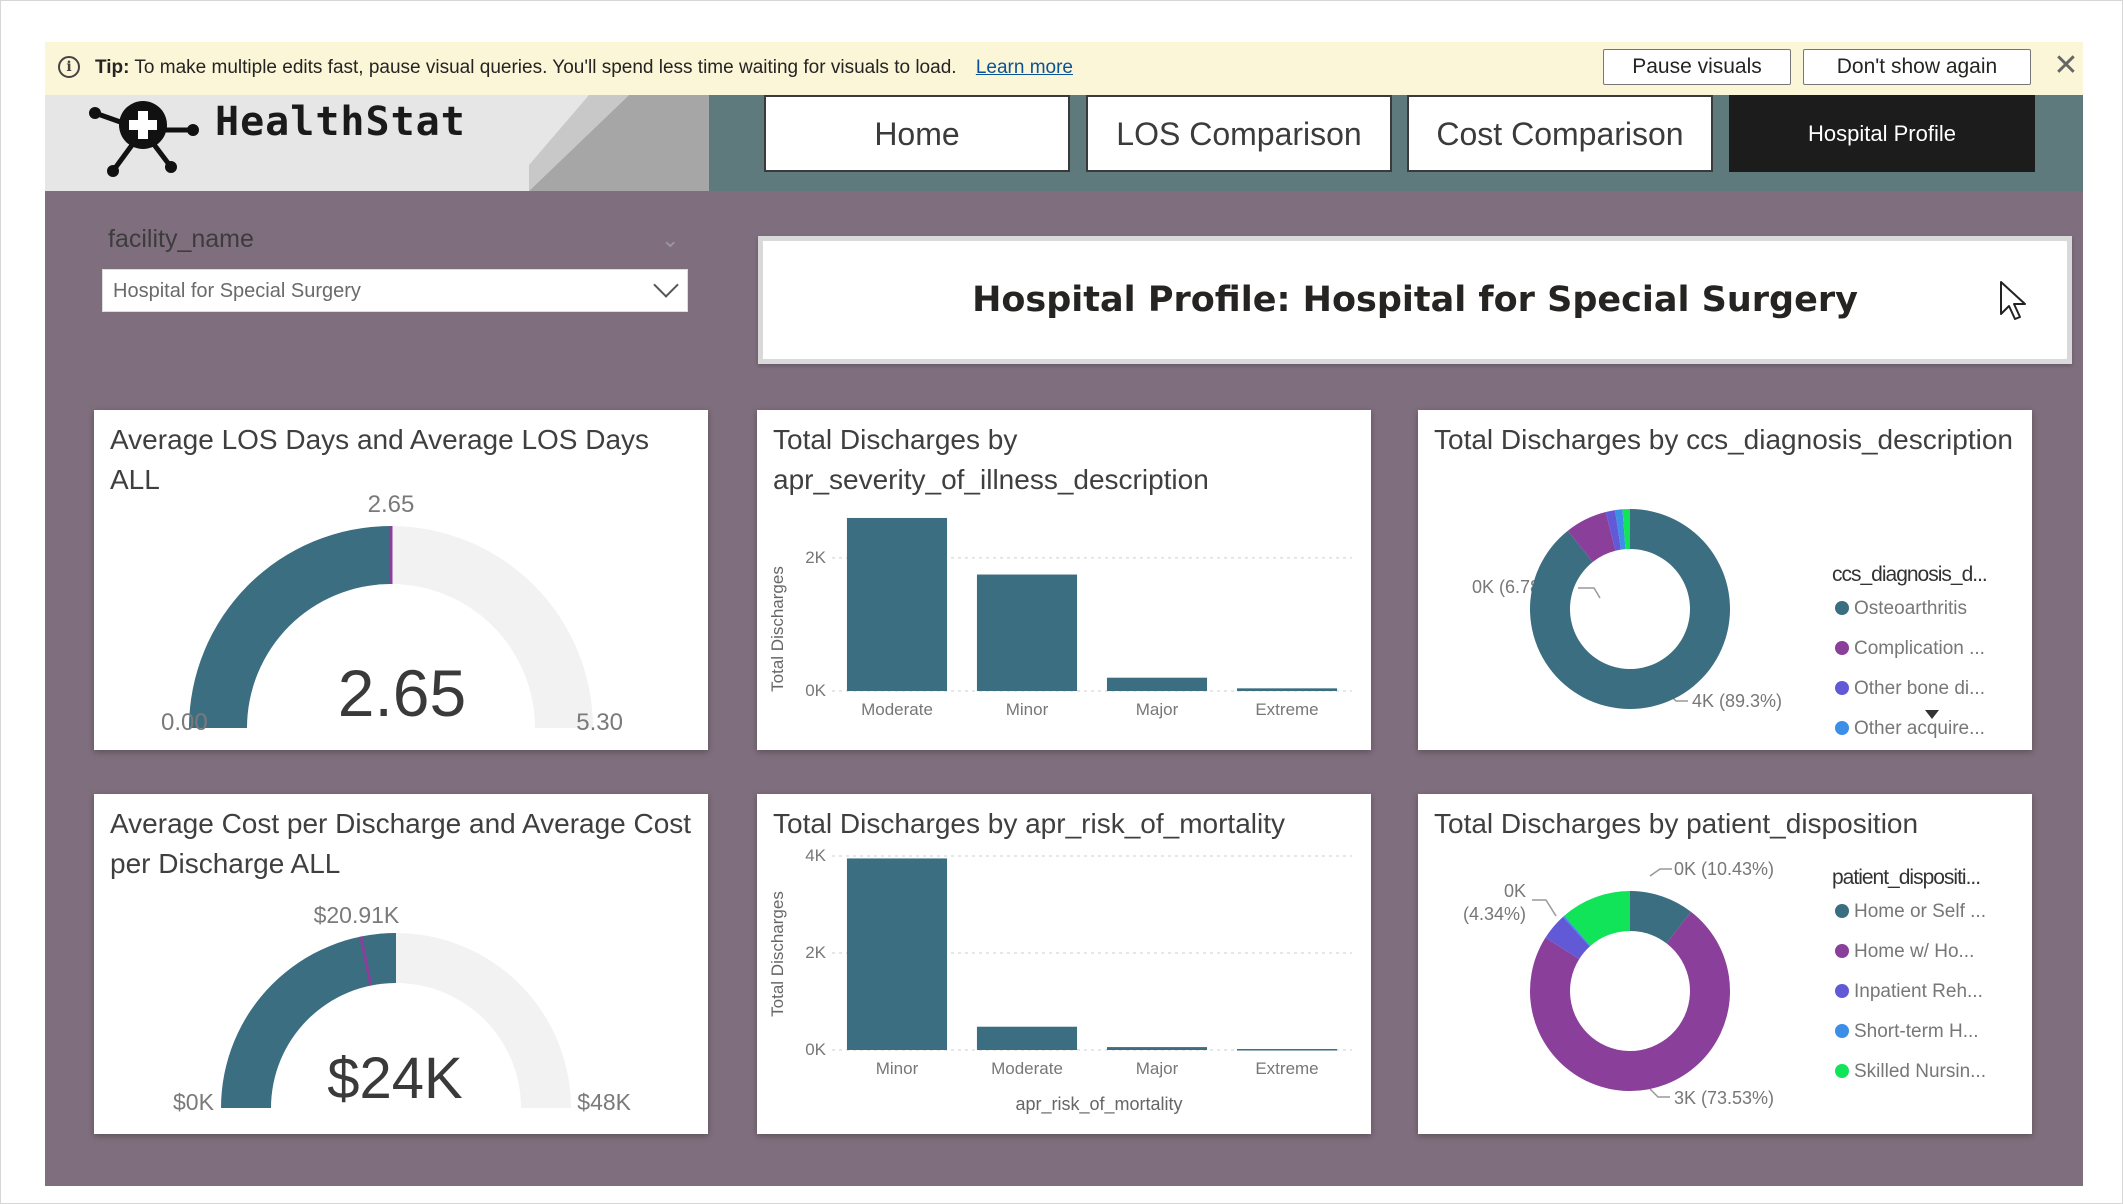 This screenshot has height=1204, width=2123. I want to click on close-icon: ✕, so click(2066, 66).